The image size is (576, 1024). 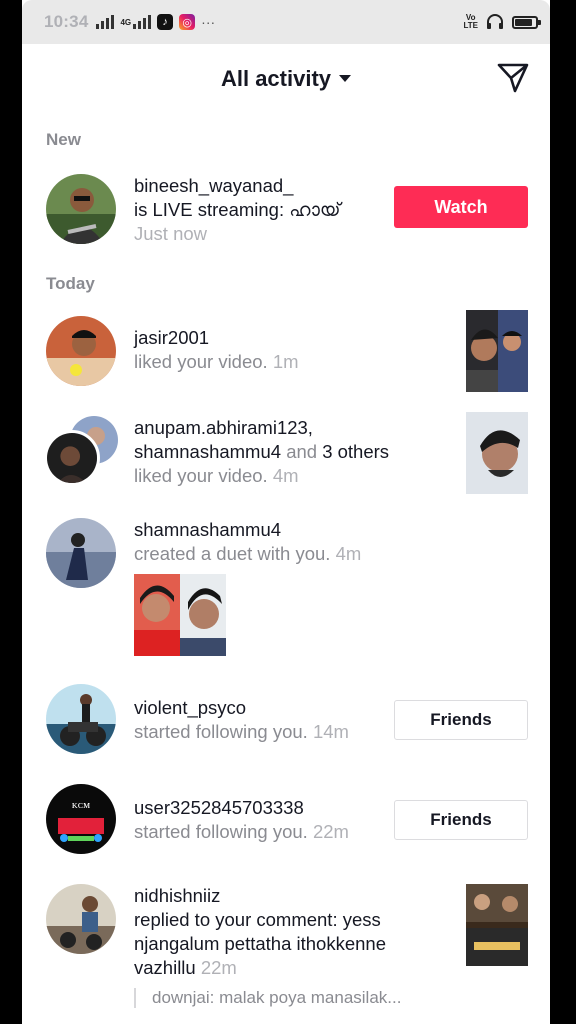 I want to click on timestamp: 14m, so click(x=330, y=731).